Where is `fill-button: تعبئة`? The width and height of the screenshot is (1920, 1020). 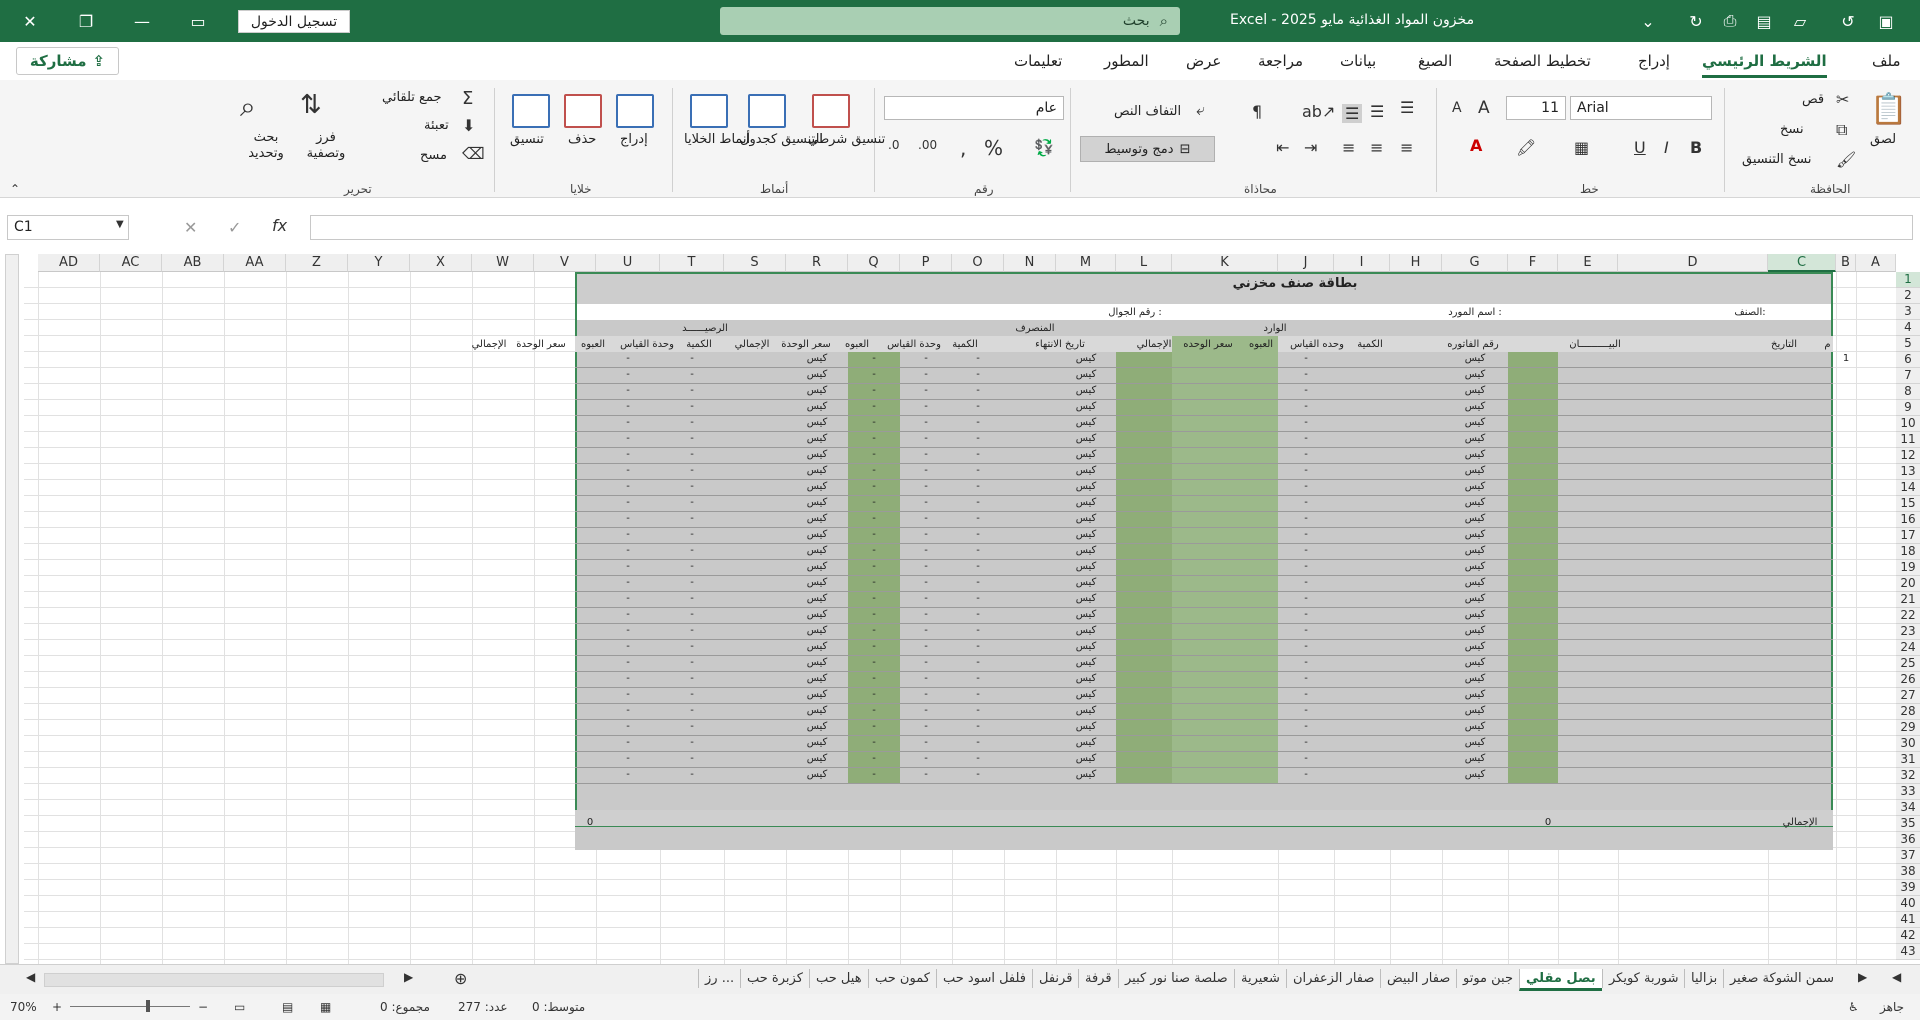 fill-button: تعبئة is located at coordinates (436, 126).